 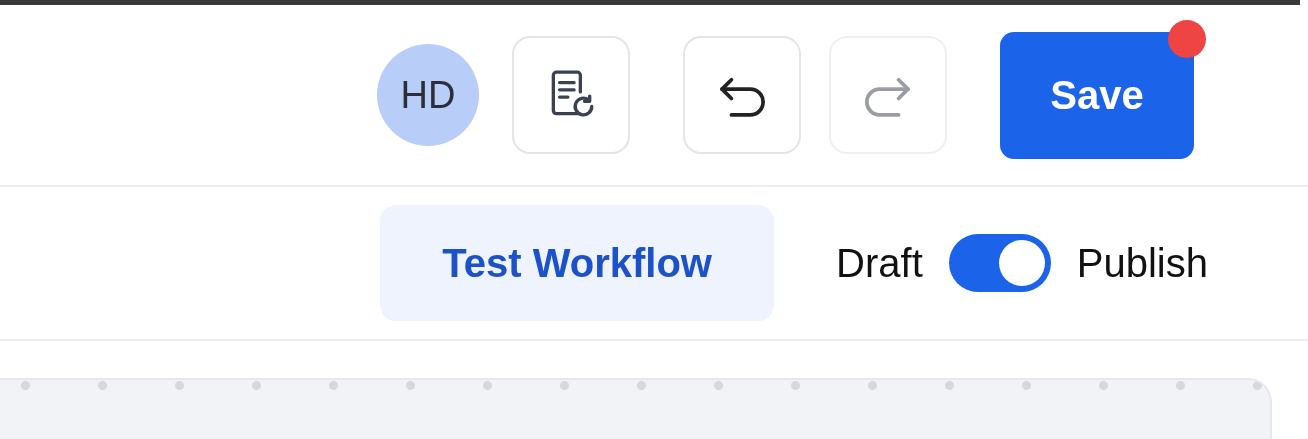 I want to click on publish-toggle, so click(x=999, y=263).